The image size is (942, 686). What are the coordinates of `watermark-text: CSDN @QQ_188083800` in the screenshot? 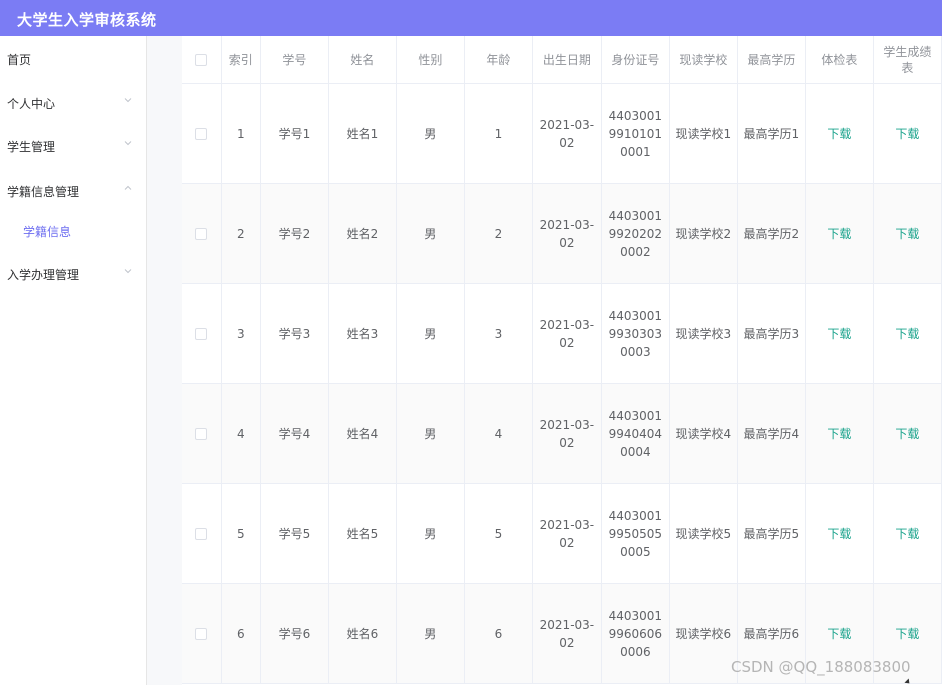 It's located at (821, 667).